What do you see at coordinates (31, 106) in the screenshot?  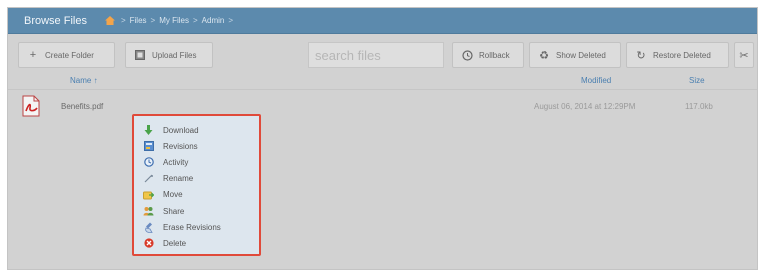 I see `pdf-file-icon` at bounding box center [31, 106].